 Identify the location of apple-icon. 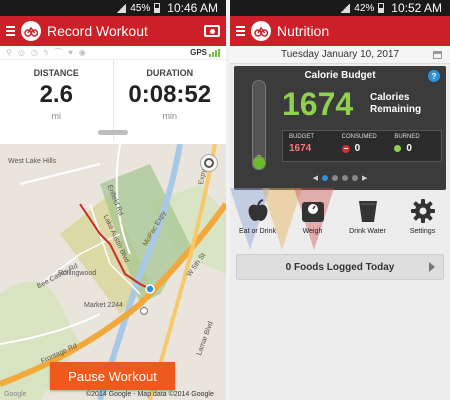
(258, 211).